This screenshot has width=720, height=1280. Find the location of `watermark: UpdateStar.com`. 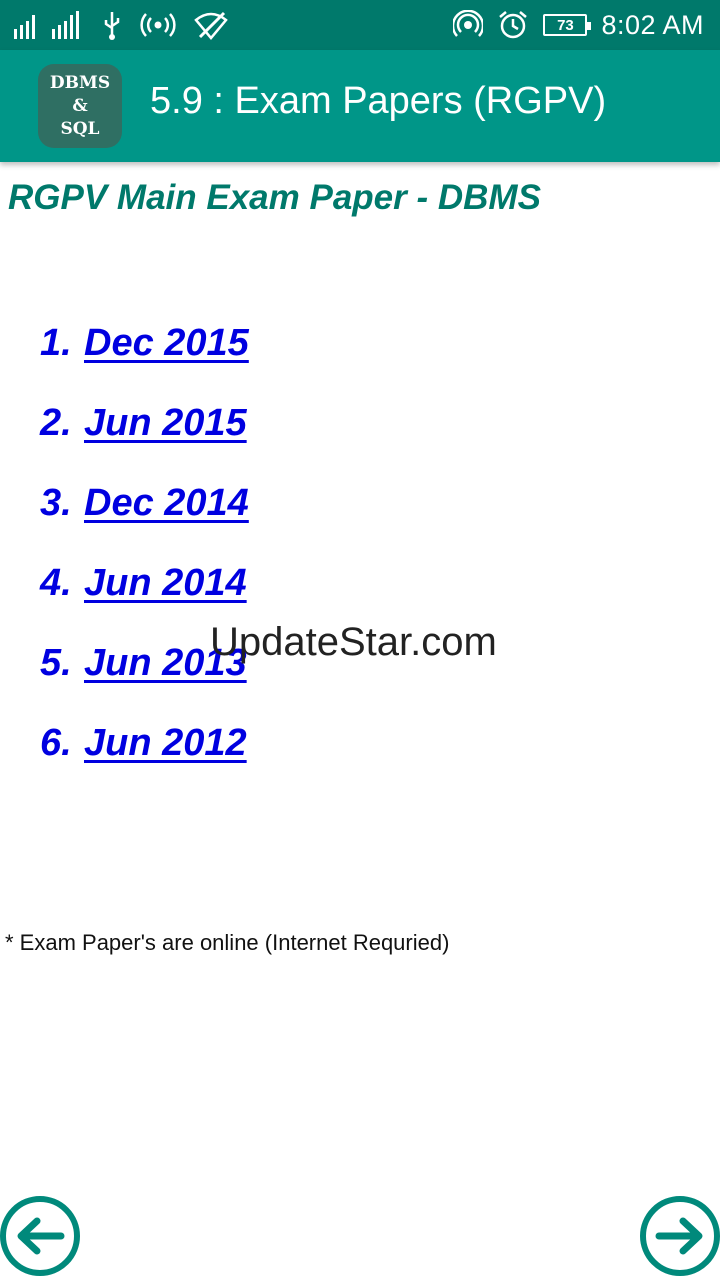

watermark: UpdateStar.com is located at coordinates (353, 642).